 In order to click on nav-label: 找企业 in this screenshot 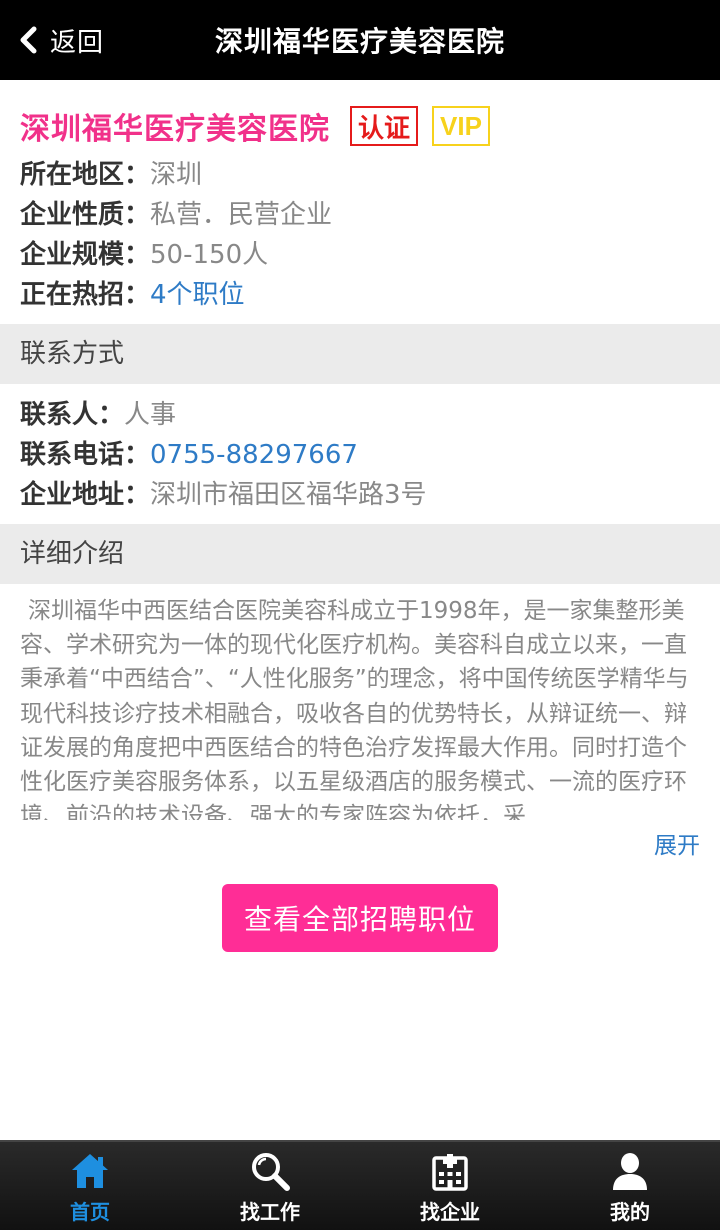, I will do `click(450, 1212)`.